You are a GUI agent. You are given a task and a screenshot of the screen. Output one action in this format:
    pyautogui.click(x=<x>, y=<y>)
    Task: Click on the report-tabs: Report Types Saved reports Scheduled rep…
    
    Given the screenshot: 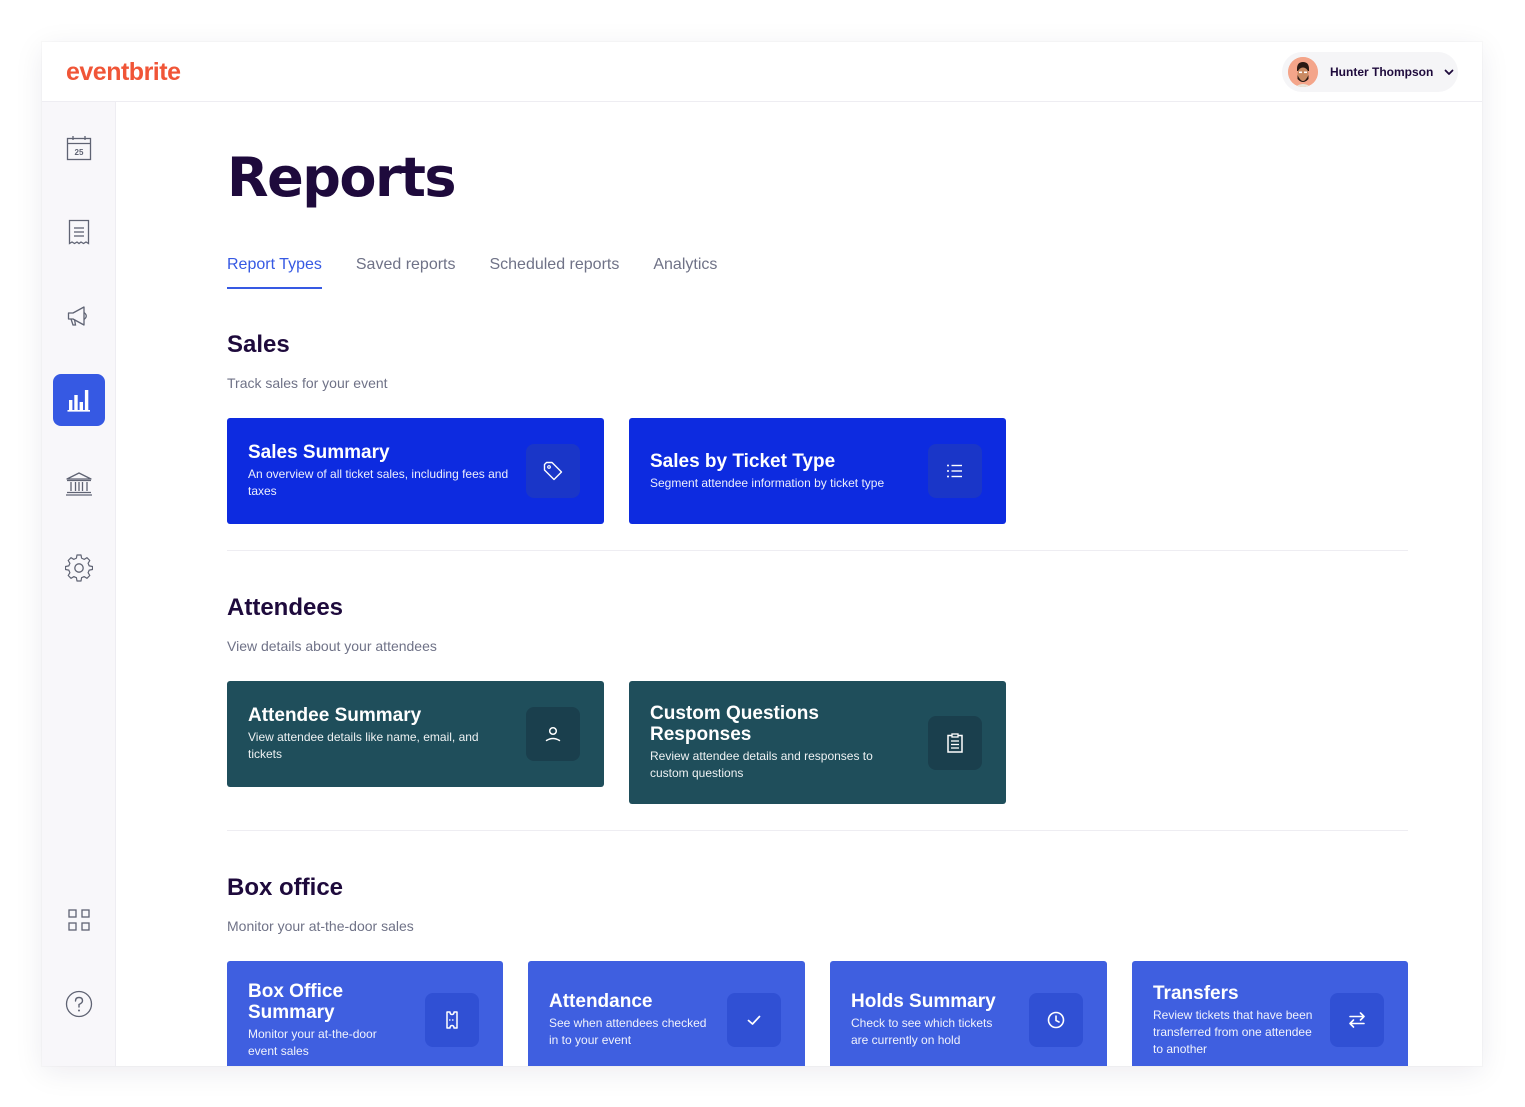 What is the action you would take?
    pyautogui.click(x=472, y=272)
    